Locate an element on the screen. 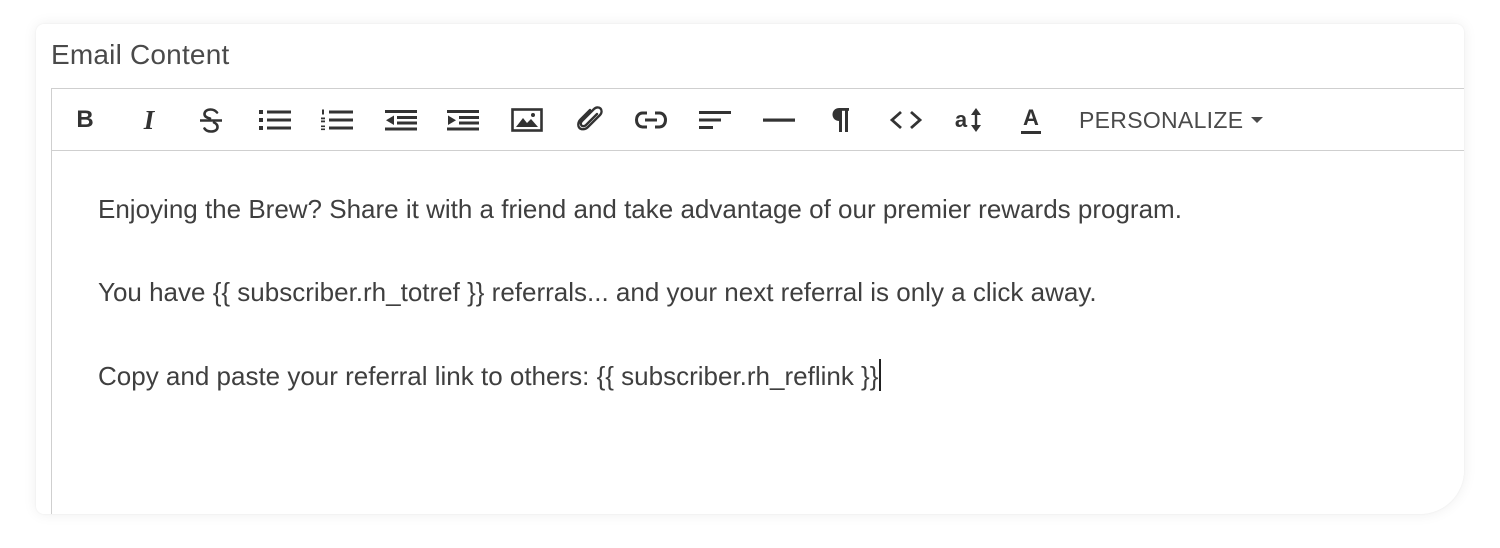 The height and width of the screenshot is (548, 1500). italic-button: I is located at coordinates (149, 120).